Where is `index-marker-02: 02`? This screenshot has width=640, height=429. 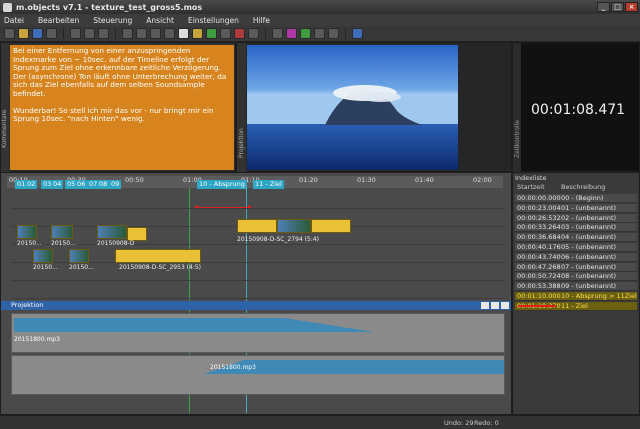
index-marker-02: 02 is located at coordinates (31, 184).